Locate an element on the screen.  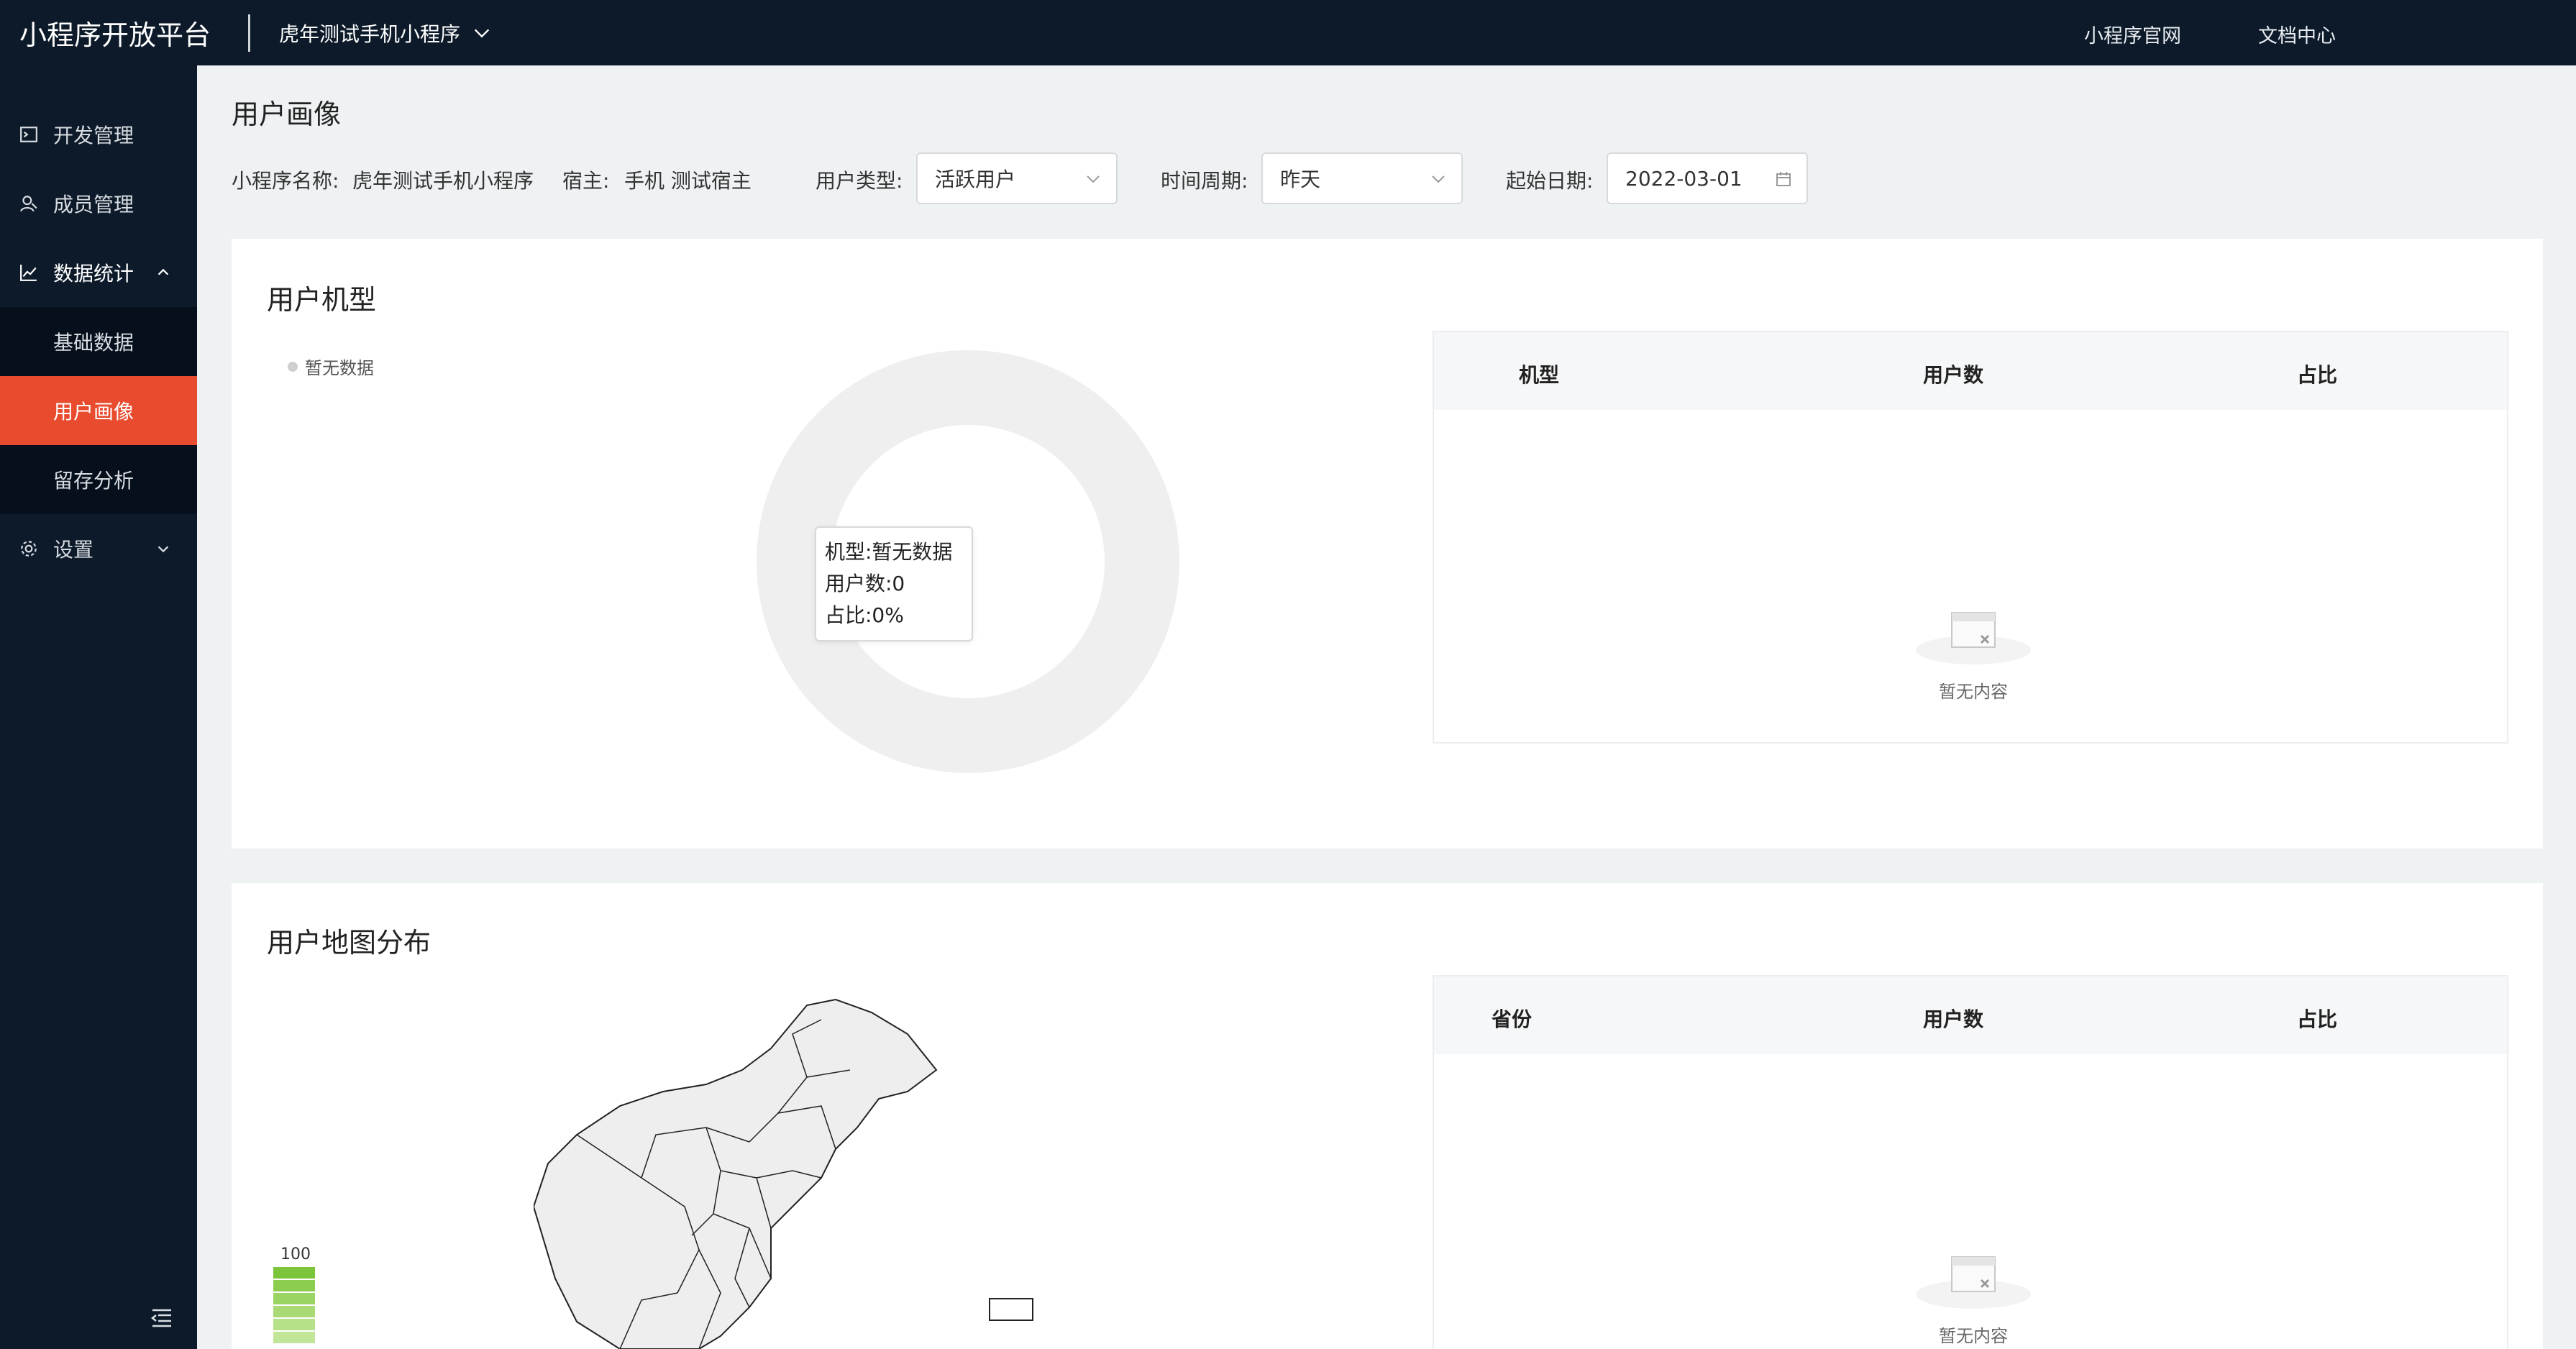
device-table: 机型 用户数 占比 暂无内容 is located at coordinates (1970, 537).